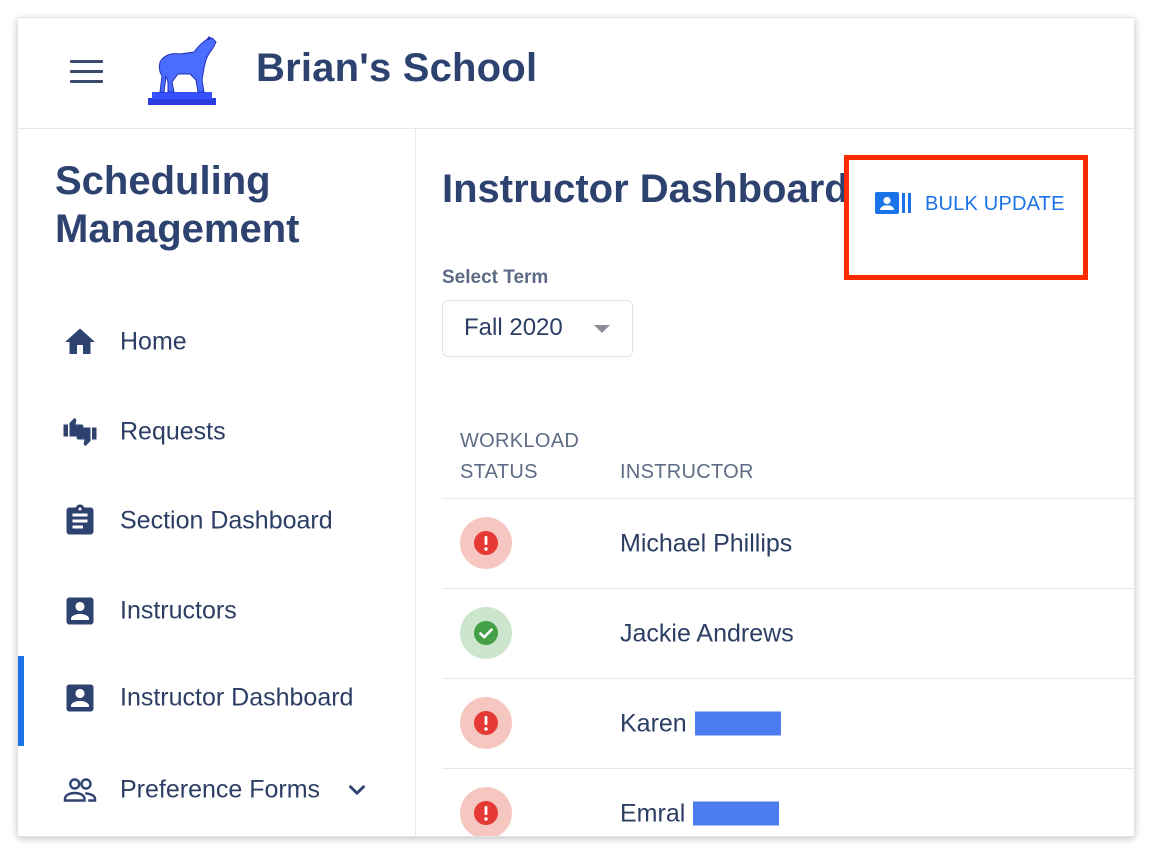  What do you see at coordinates (707, 633) in the screenshot?
I see `instructor-name: Jackie Andrews` at bounding box center [707, 633].